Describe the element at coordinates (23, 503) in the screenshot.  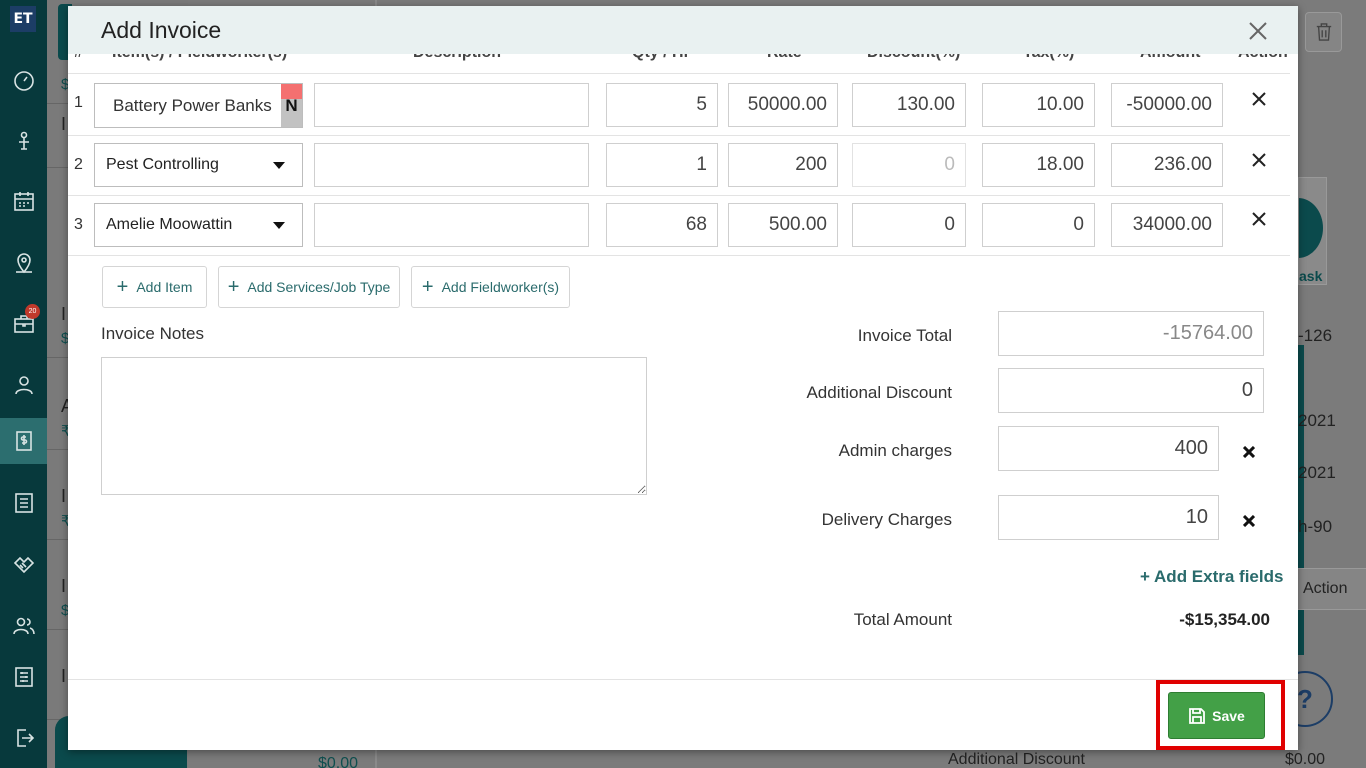
I see `list-icon` at that location.